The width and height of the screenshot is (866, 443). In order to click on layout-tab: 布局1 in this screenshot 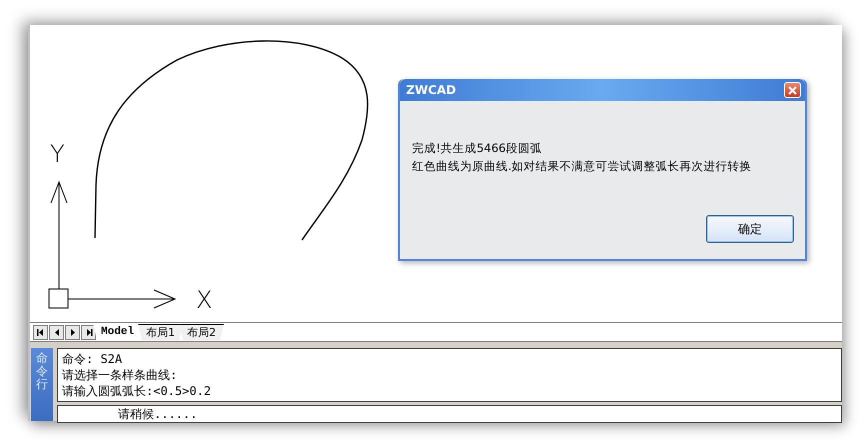, I will do `click(161, 332)`.